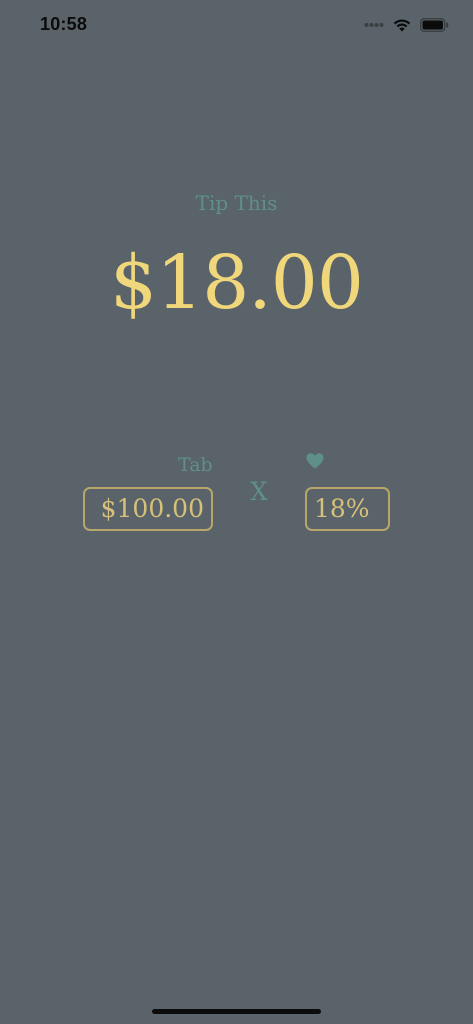 The height and width of the screenshot is (1024, 473). Describe the element at coordinates (236, 25) in the screenshot. I see `status-bar: 10:58` at that location.